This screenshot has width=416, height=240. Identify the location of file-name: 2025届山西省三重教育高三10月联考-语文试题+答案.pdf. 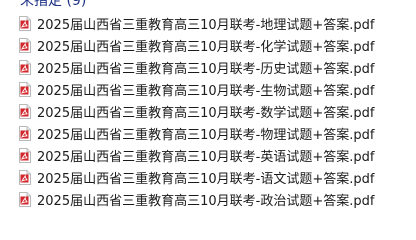
(206, 179).